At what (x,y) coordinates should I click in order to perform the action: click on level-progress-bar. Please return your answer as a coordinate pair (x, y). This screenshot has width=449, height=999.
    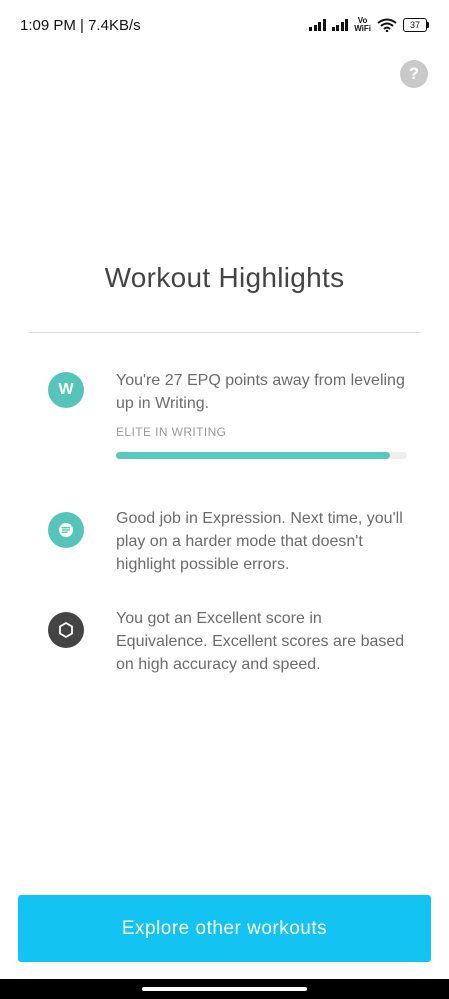
    Looking at the image, I should click on (261, 455).